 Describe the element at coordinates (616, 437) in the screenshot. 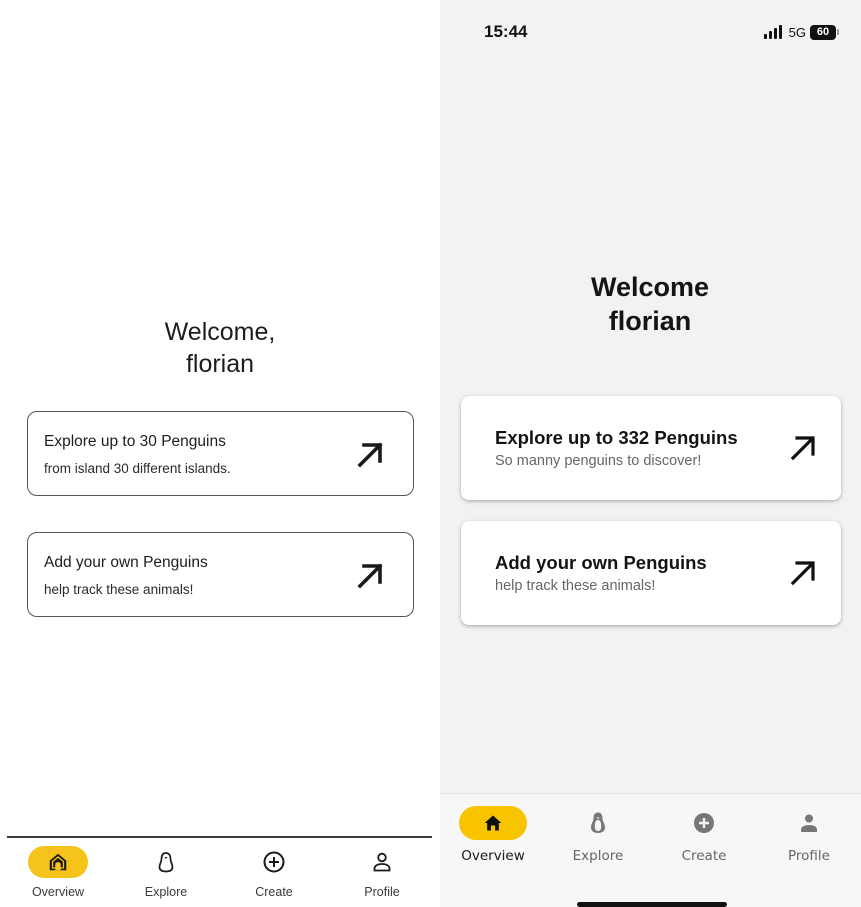

I see `card-title: Explore up to 332 Penguins` at that location.